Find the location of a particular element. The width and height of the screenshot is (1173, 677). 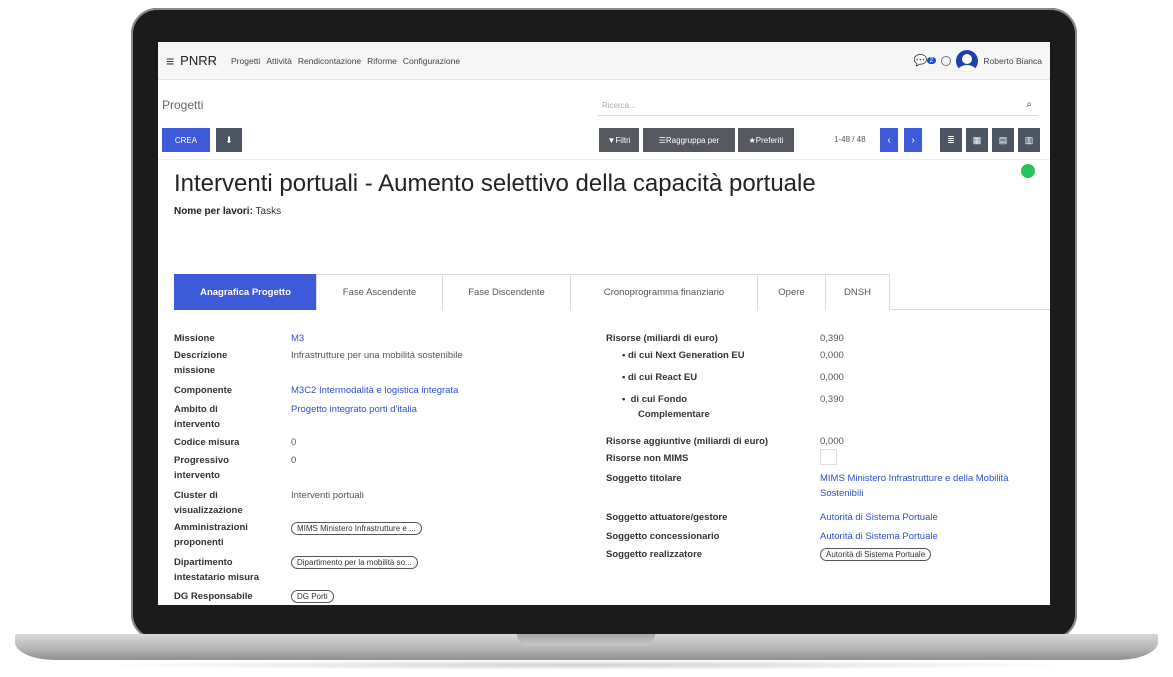

react-eu-label-text: di cui React EU is located at coordinates (662, 377).